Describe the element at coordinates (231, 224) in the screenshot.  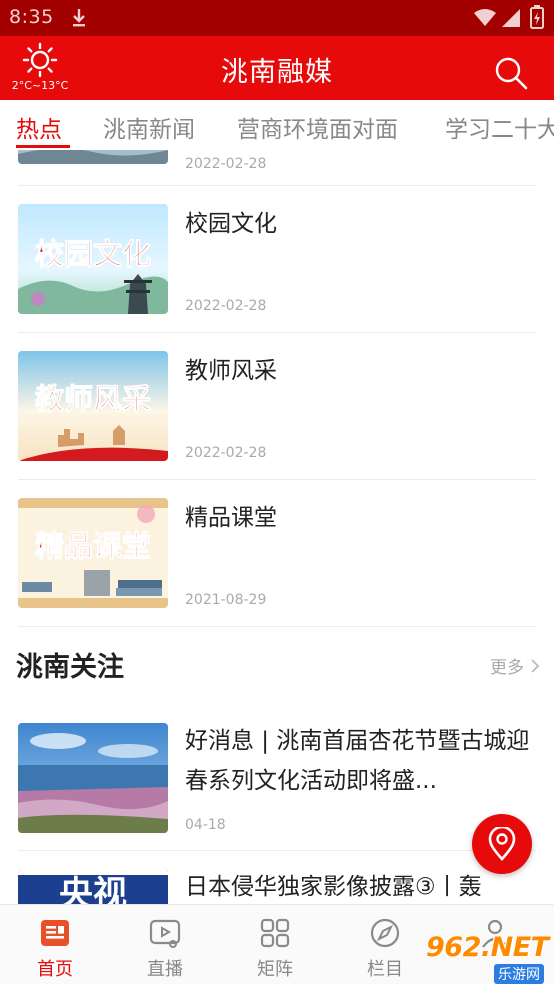
I see `news-title: 校园文化` at that location.